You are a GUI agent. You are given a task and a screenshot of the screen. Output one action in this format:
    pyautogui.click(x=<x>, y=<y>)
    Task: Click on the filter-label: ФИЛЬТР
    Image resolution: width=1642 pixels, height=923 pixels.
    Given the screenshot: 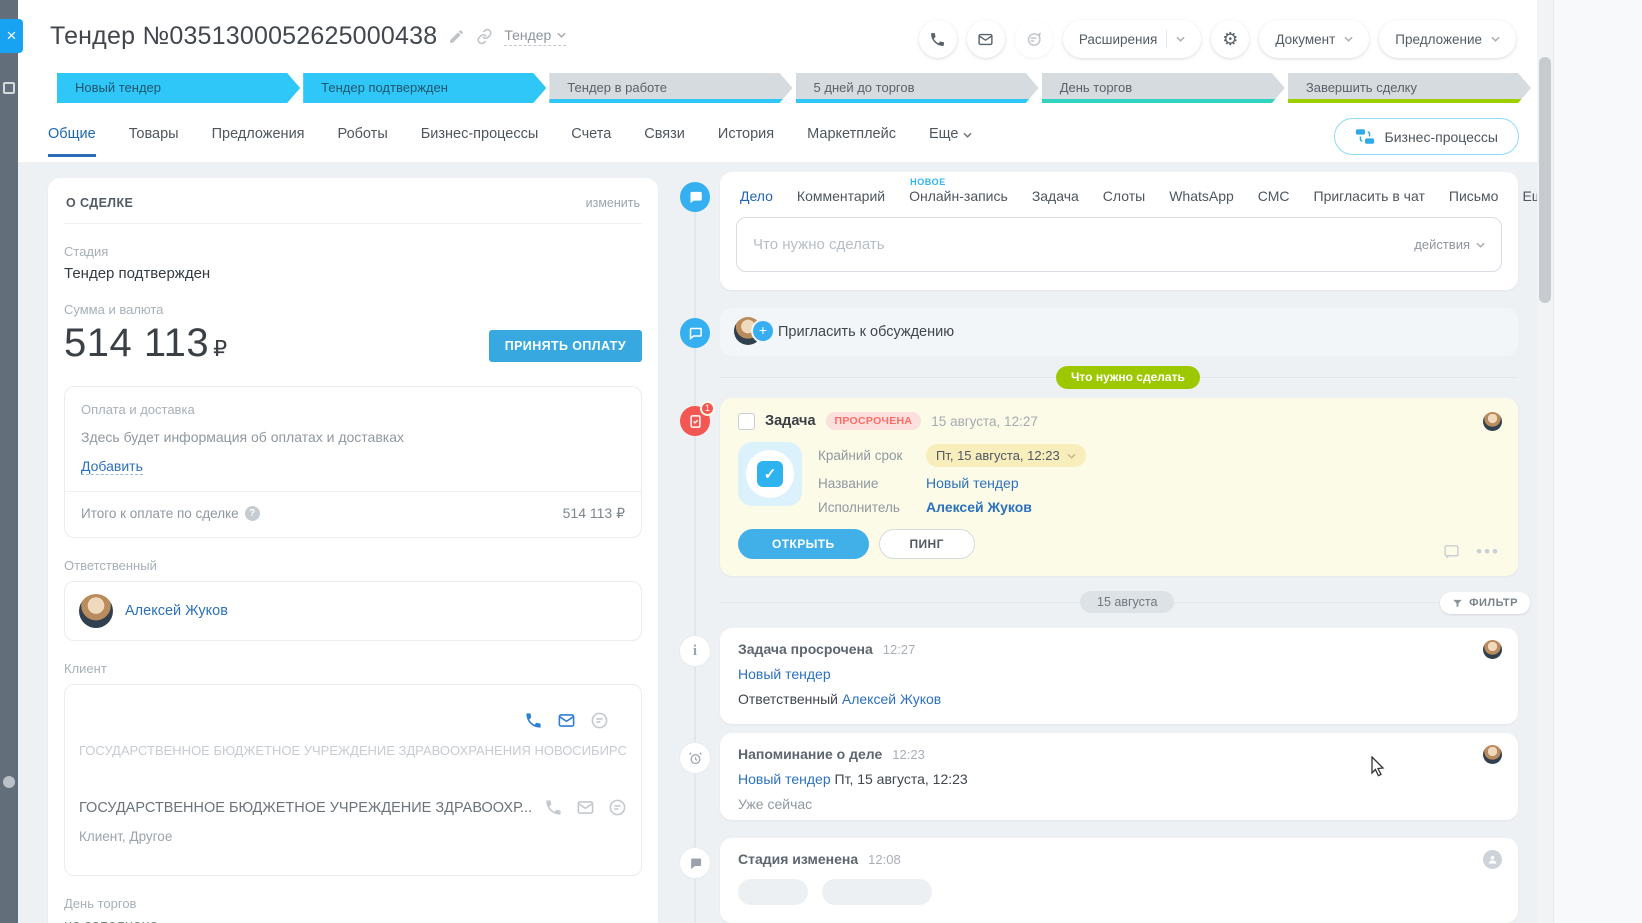 What is the action you would take?
    pyautogui.click(x=1493, y=603)
    